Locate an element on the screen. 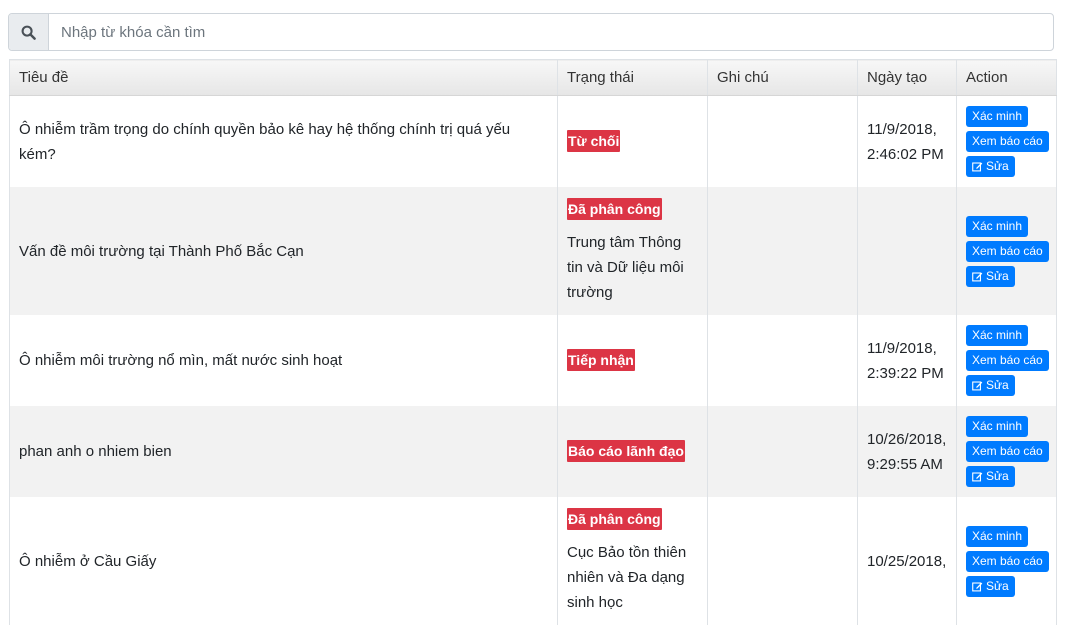 This screenshot has width=1068, height=625. search-button is located at coordinates (29, 32).